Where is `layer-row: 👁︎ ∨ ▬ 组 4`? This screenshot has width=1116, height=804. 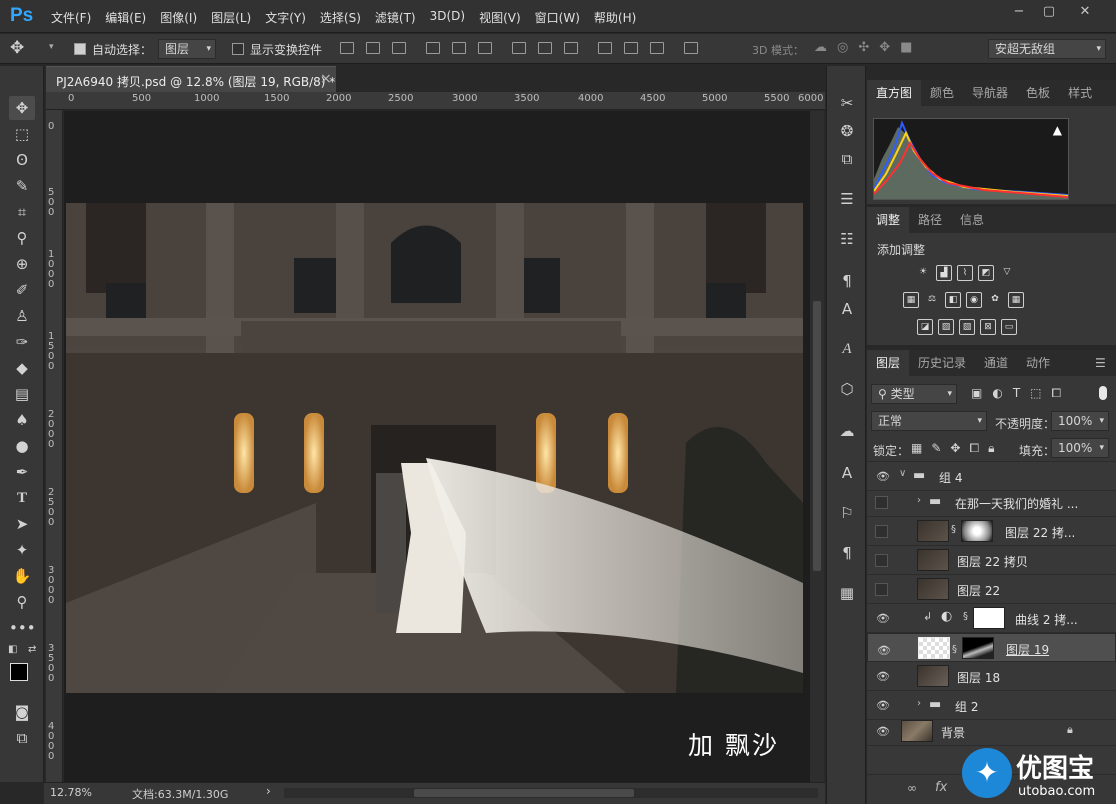 layer-row: 👁︎ ∨ ▬ 组 4 is located at coordinates (991, 476).